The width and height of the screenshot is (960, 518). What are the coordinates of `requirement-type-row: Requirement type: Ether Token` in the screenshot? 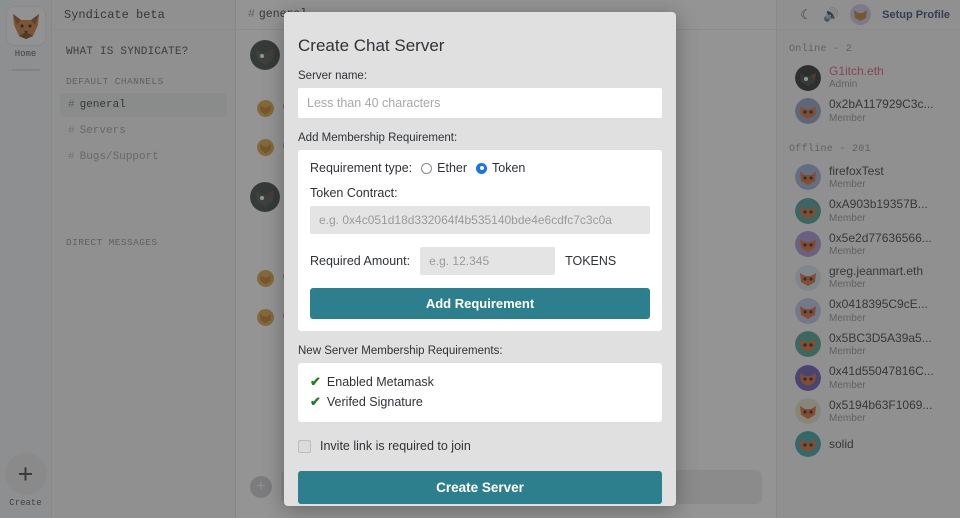 It's located at (480, 168).